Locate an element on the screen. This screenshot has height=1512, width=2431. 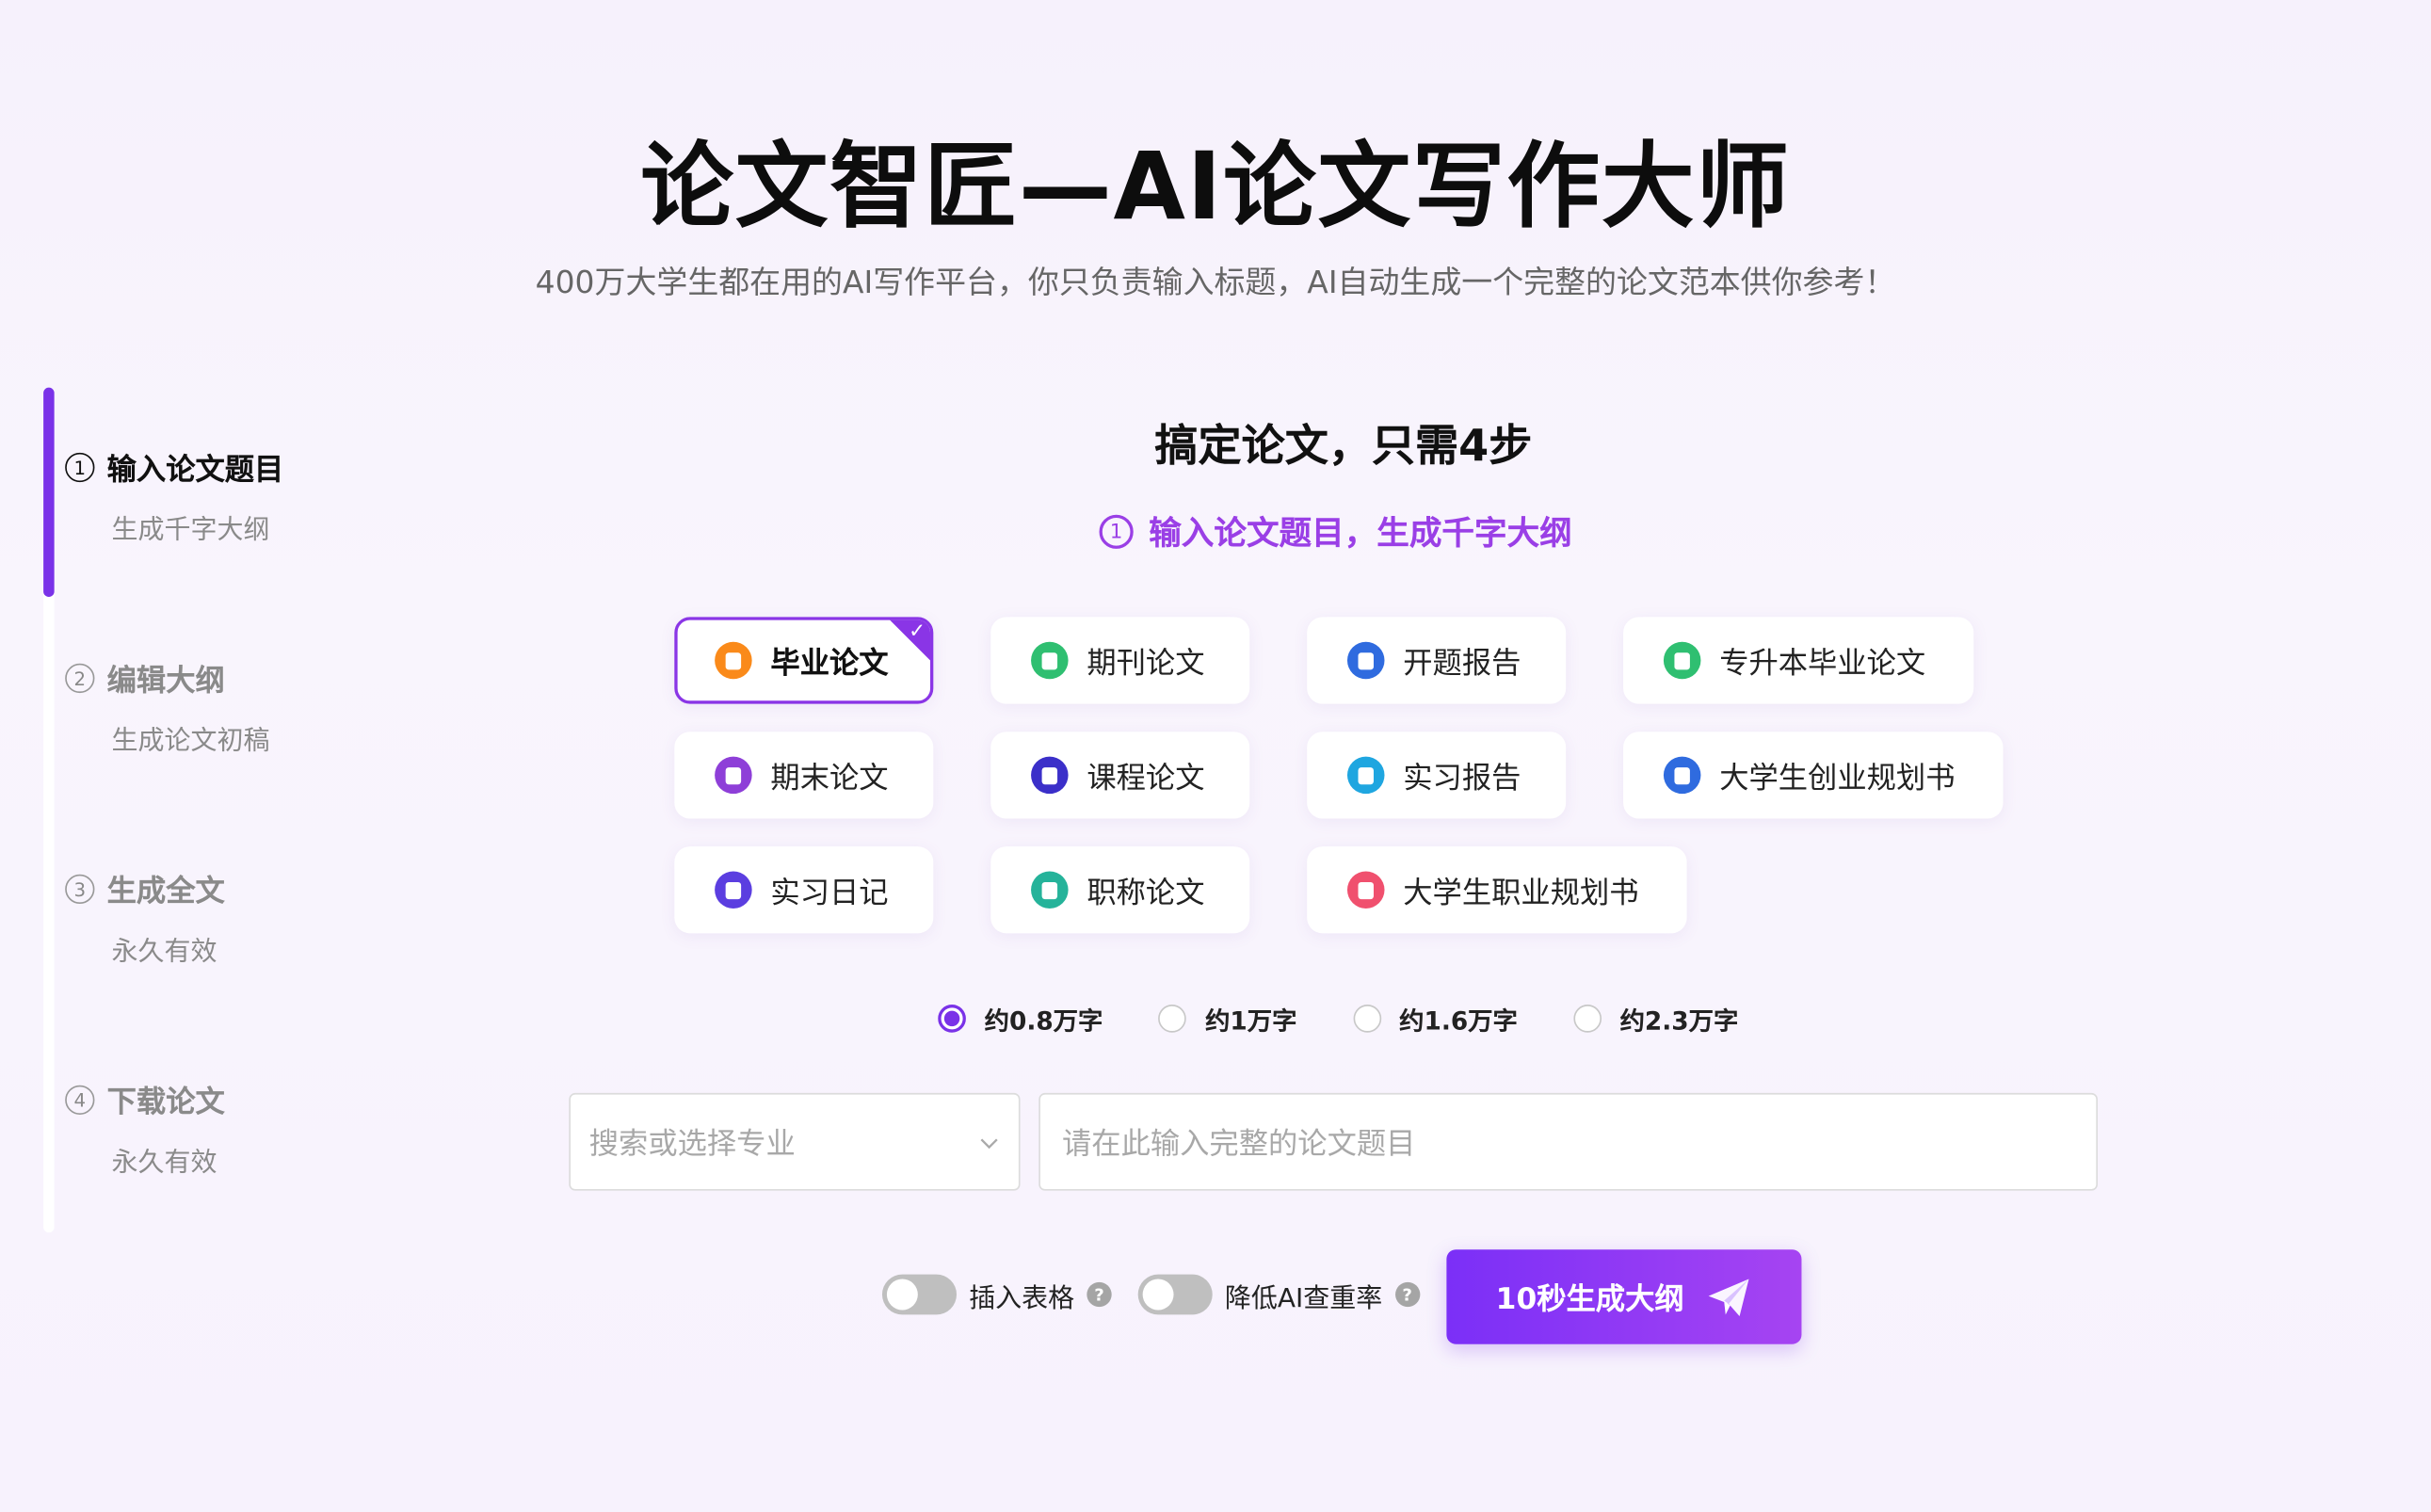
current-step-hint: 1 输入论文题目，生成千字大纲 is located at coordinates (1215, 531).